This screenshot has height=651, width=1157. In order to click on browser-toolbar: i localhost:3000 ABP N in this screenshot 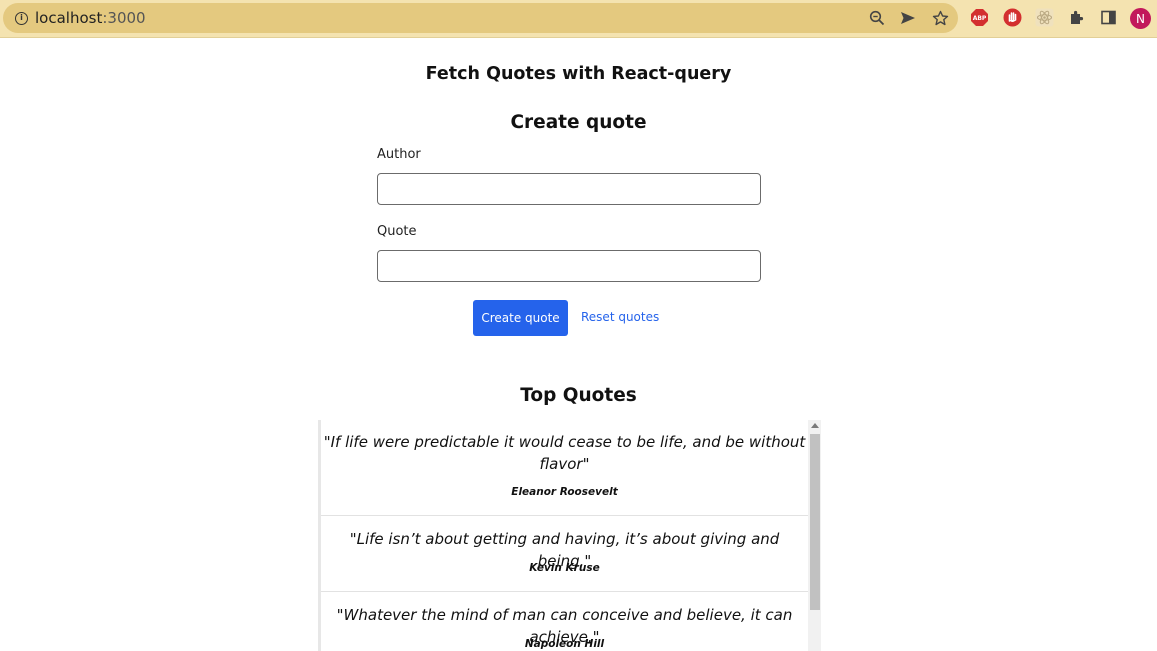, I will do `click(578, 19)`.